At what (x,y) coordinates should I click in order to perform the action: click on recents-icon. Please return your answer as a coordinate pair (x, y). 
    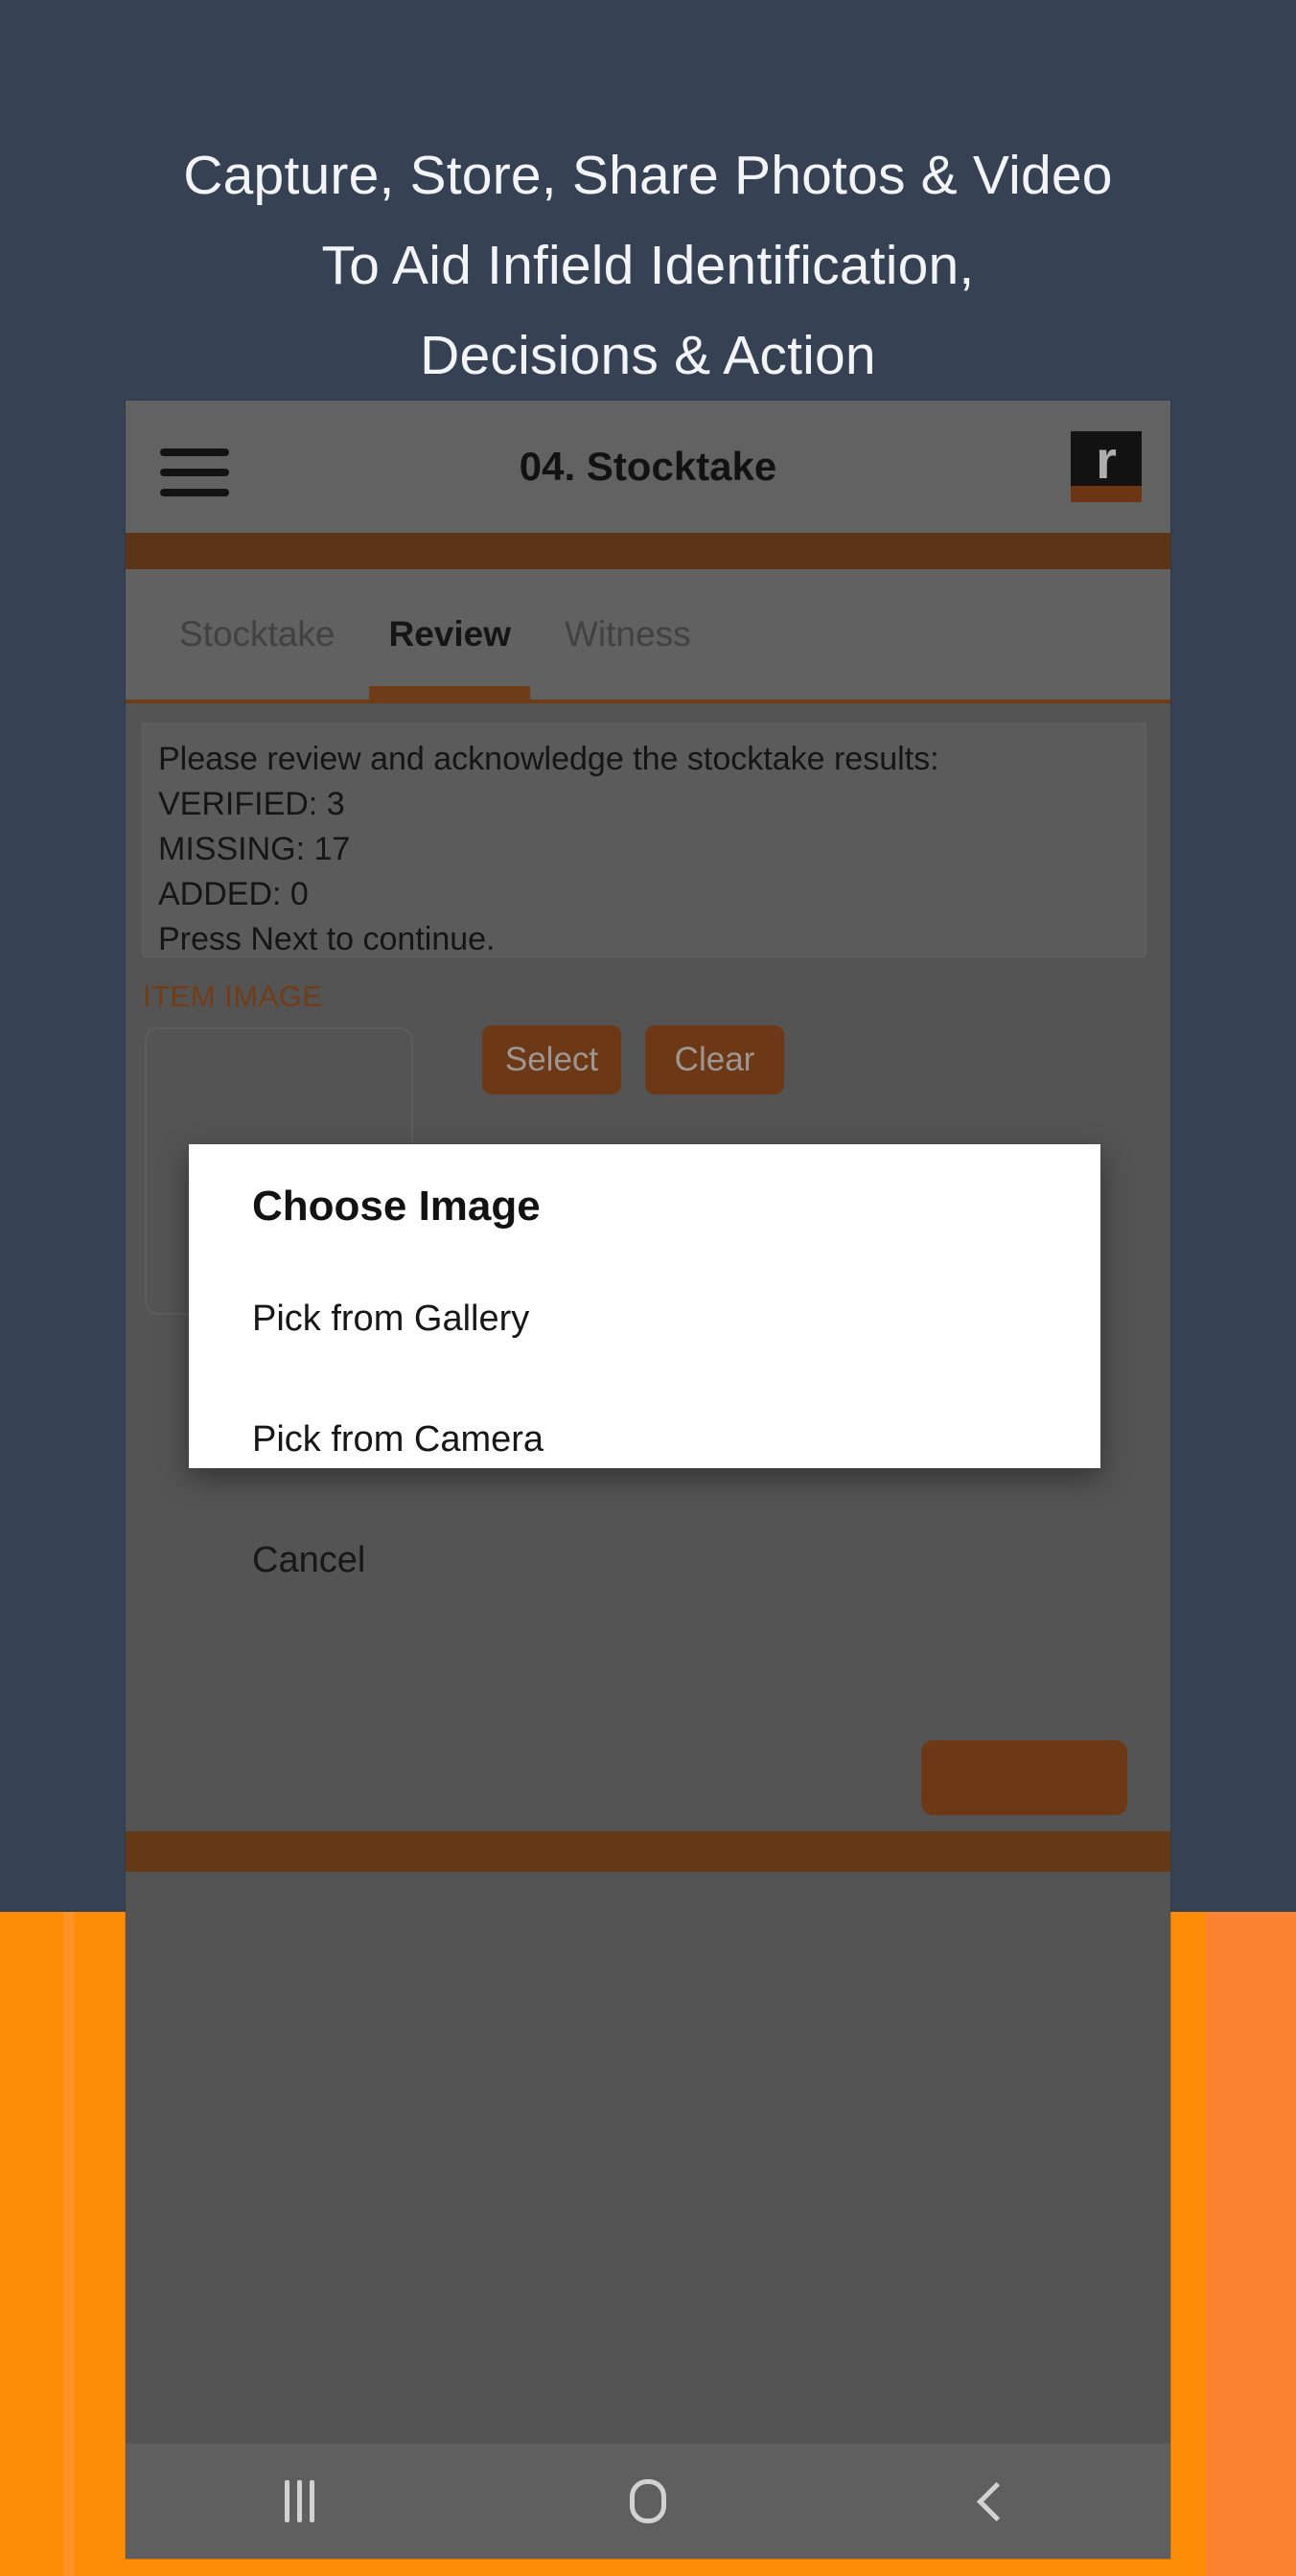
    Looking at the image, I should click on (300, 2501).